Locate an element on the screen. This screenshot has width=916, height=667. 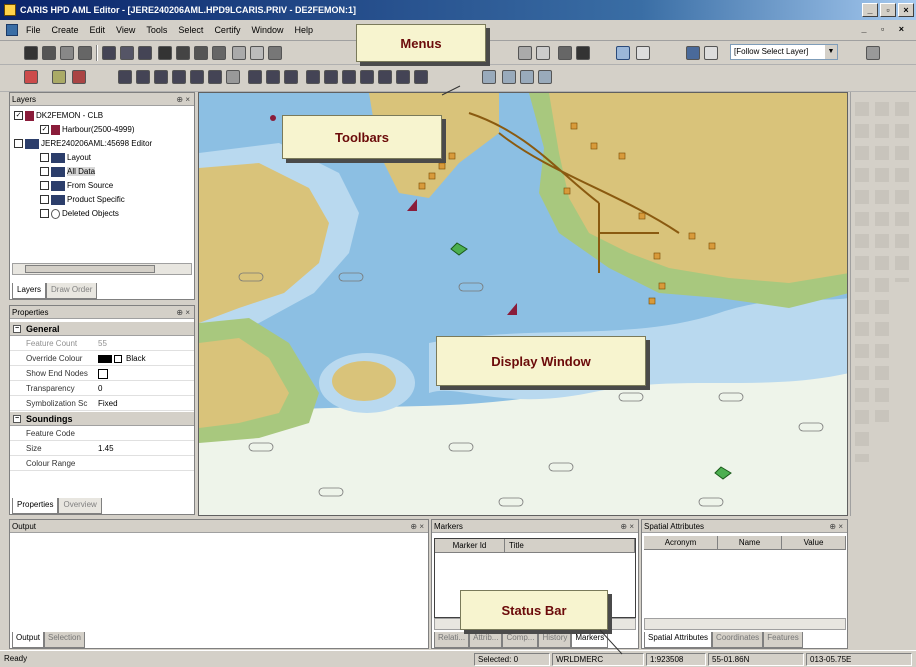
layer-icon is located at coordinates (165, 53).